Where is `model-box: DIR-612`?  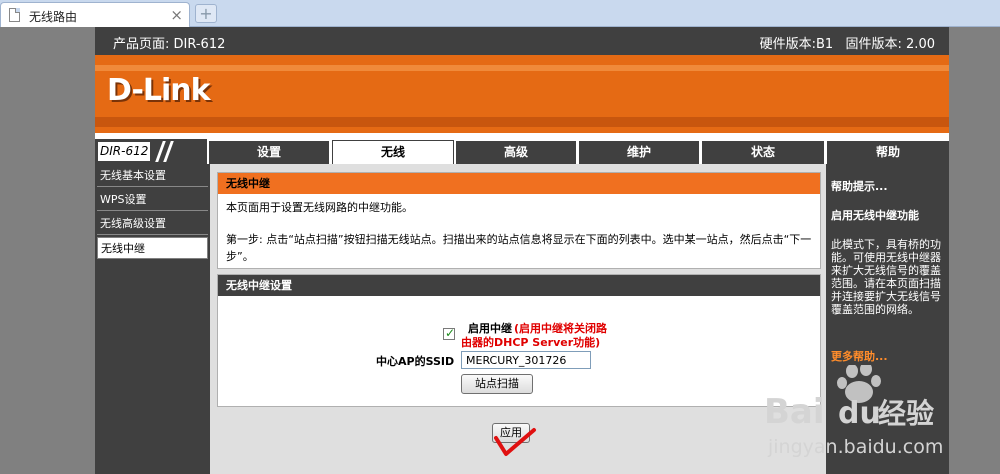 model-box: DIR-612 is located at coordinates (151, 151).